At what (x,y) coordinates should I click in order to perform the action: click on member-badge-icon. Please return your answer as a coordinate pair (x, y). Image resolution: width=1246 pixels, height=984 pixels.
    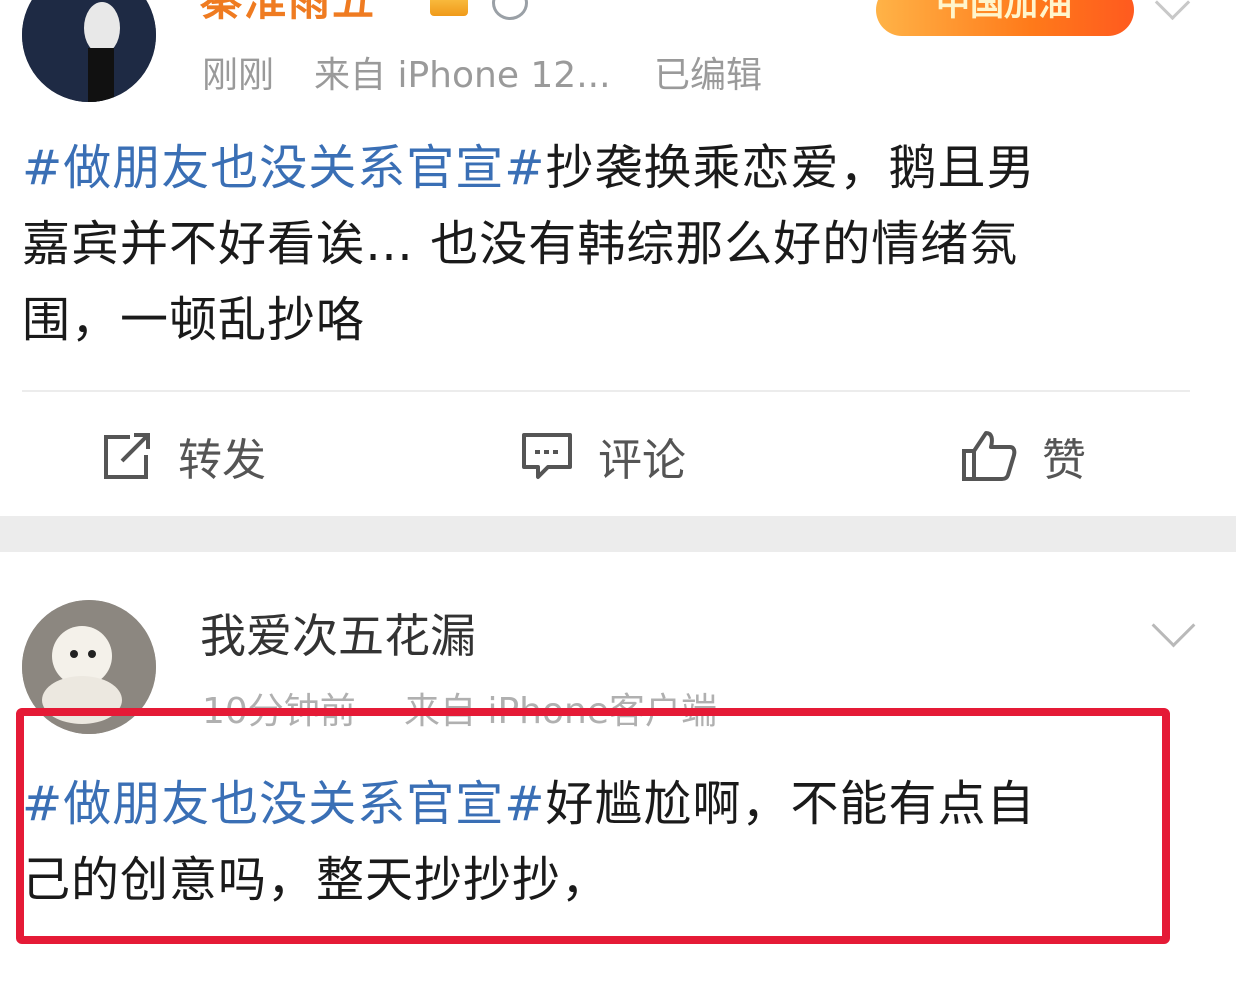
    Looking at the image, I should click on (449, 8).